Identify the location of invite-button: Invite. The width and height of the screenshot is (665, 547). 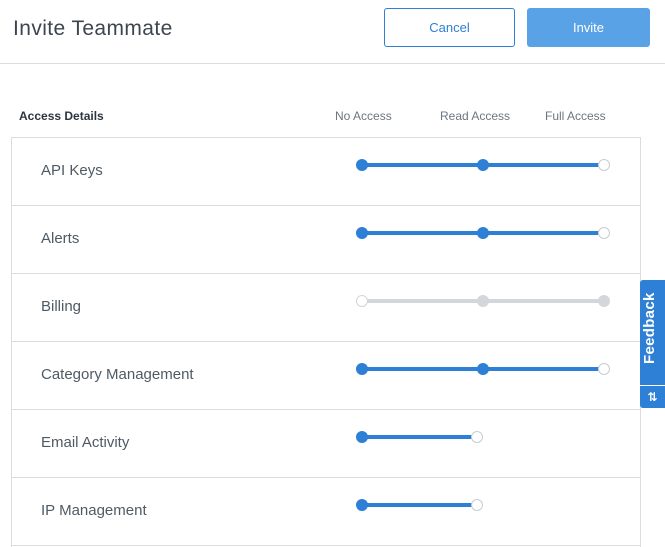
(588, 27).